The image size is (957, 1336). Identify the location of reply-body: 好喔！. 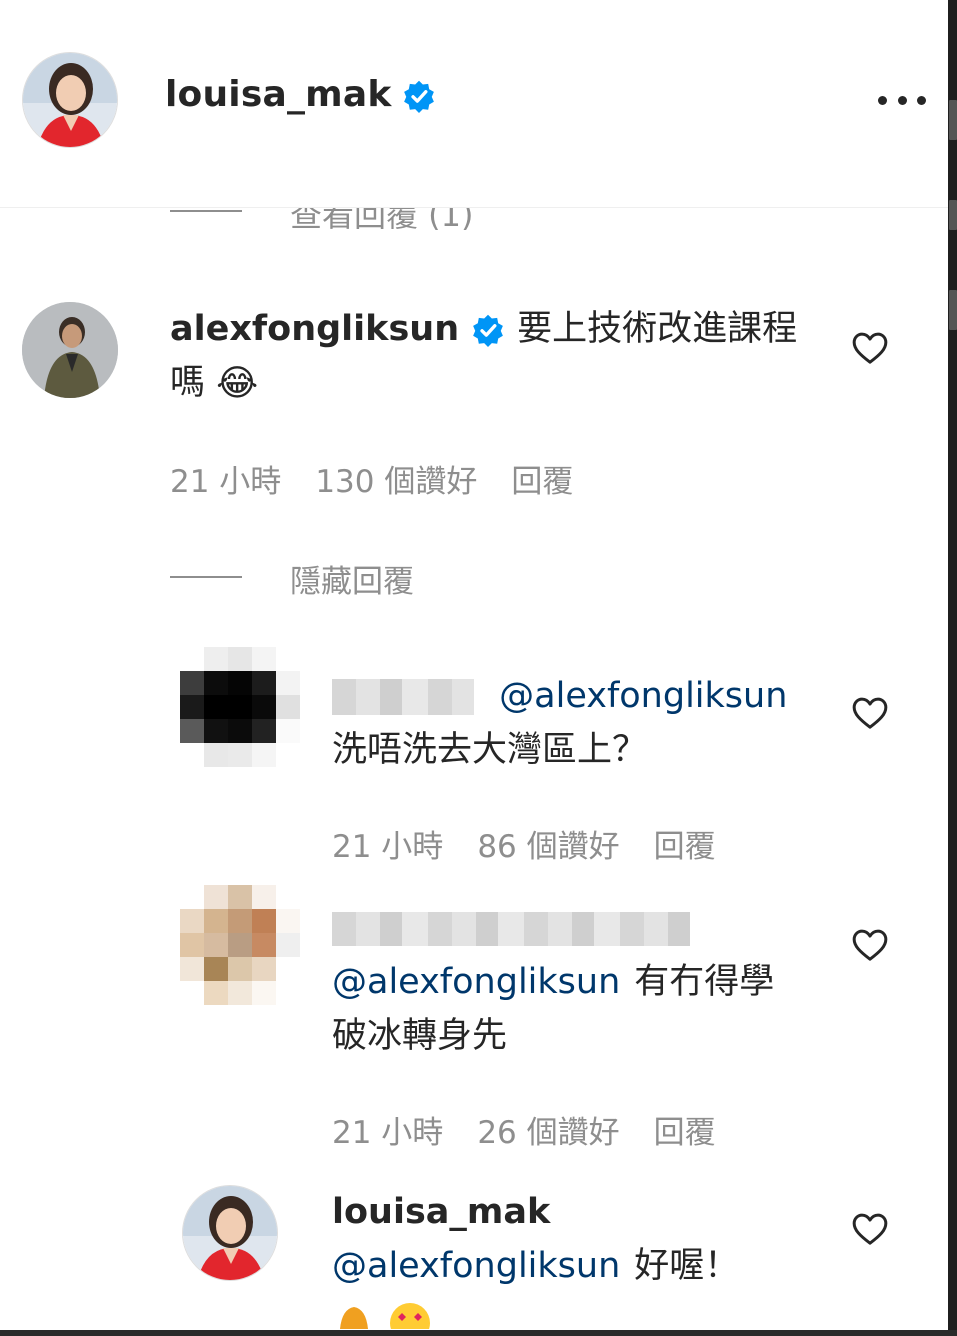
(687, 1266).